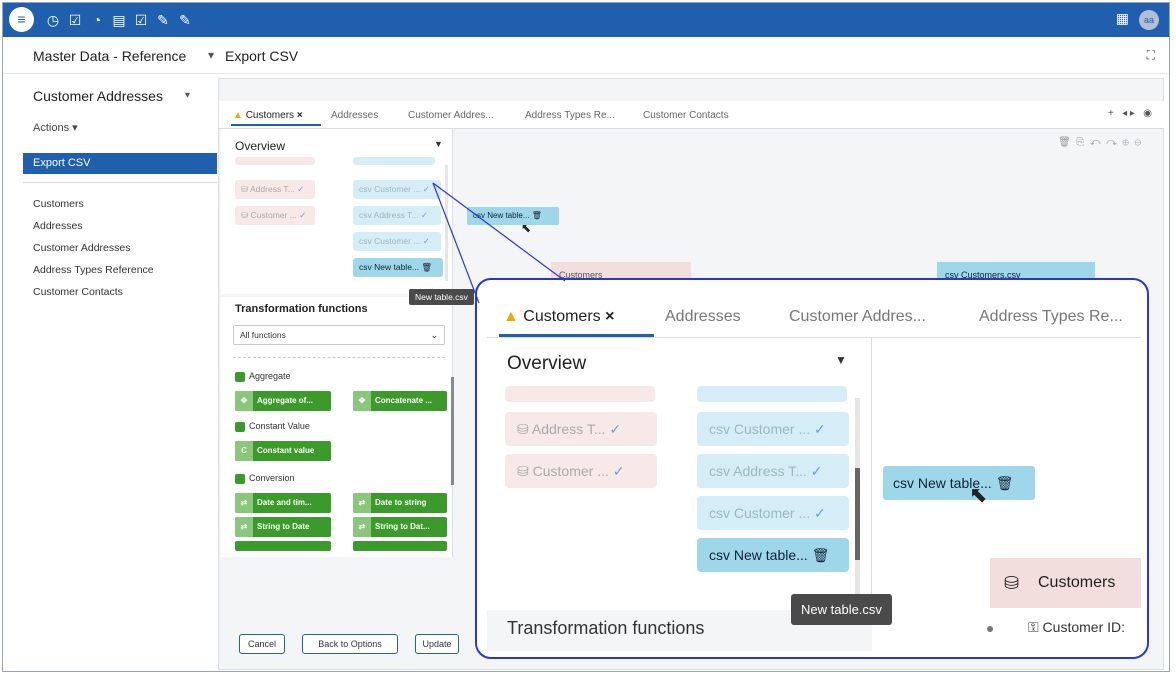 The image size is (1176, 675). Describe the element at coordinates (265, 478) in the screenshot. I see `category-conversion: Conversion` at that location.